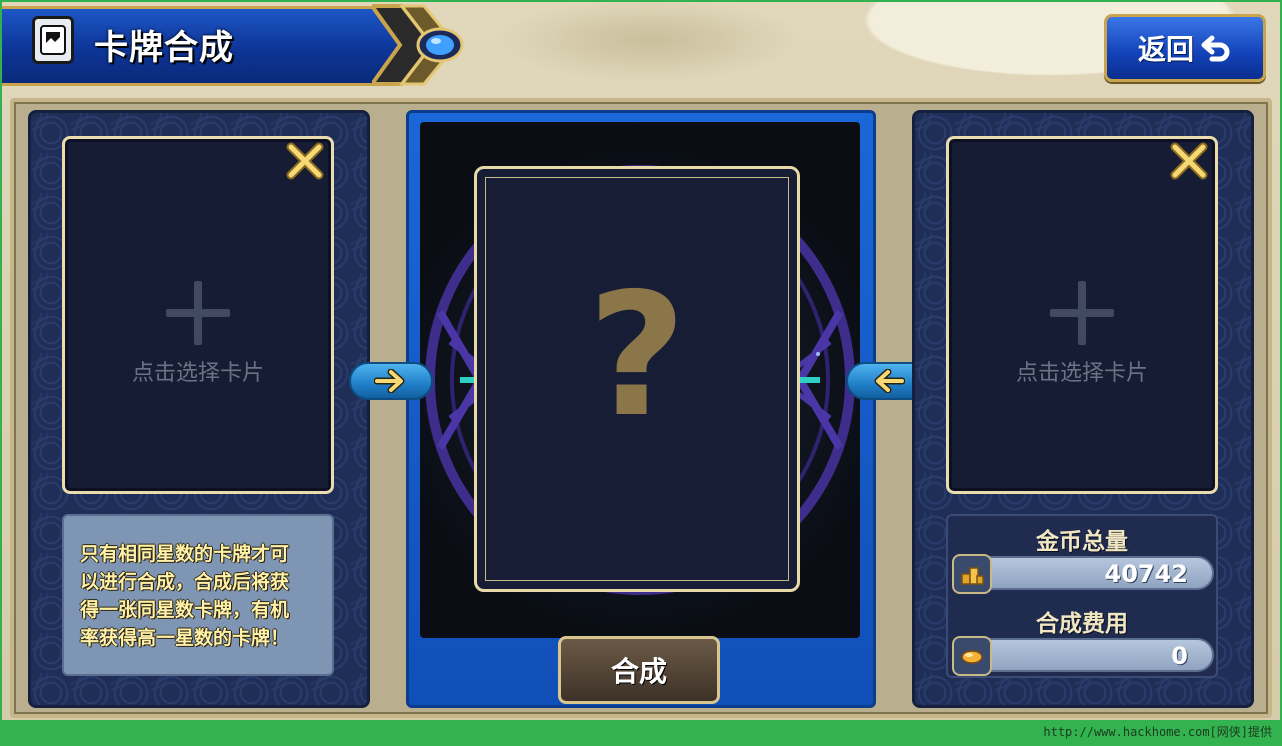  What do you see at coordinates (185, 610) in the screenshot?
I see `rule-info-line-3: 得一张同星数卡牌，有机` at bounding box center [185, 610].